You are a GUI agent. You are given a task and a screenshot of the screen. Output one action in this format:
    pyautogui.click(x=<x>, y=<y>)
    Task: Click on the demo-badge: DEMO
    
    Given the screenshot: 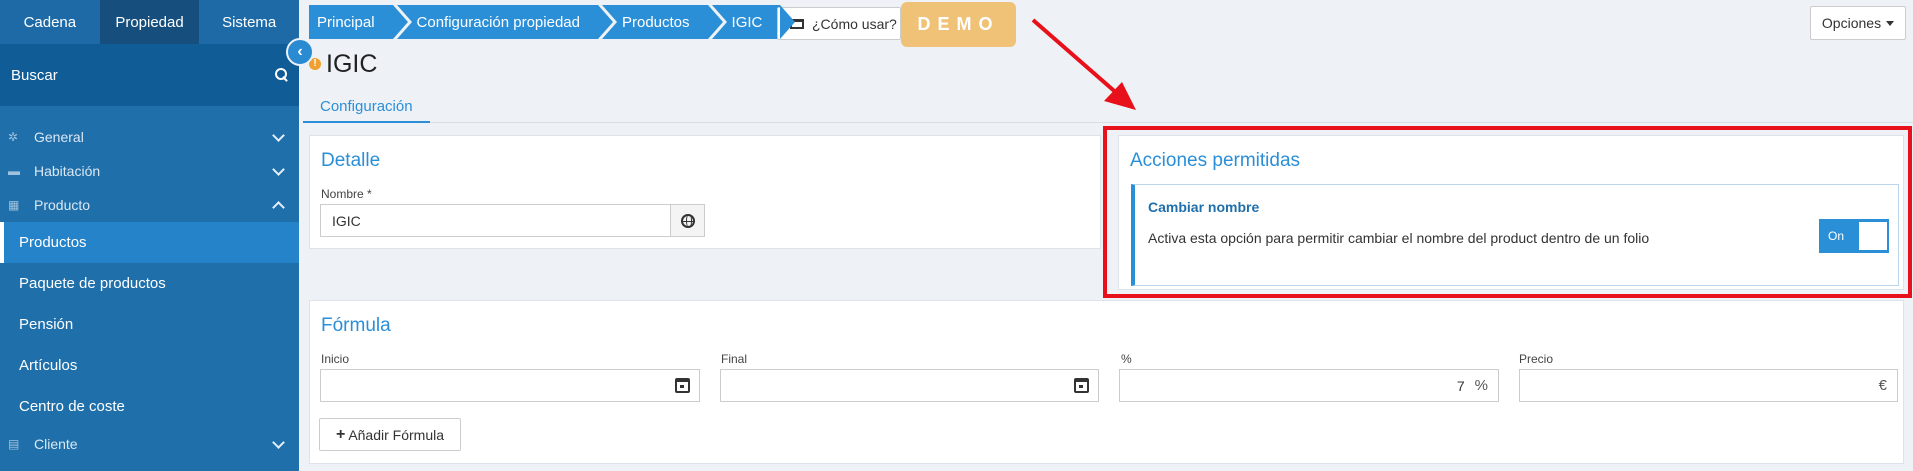 What is the action you would take?
    pyautogui.click(x=958, y=24)
    